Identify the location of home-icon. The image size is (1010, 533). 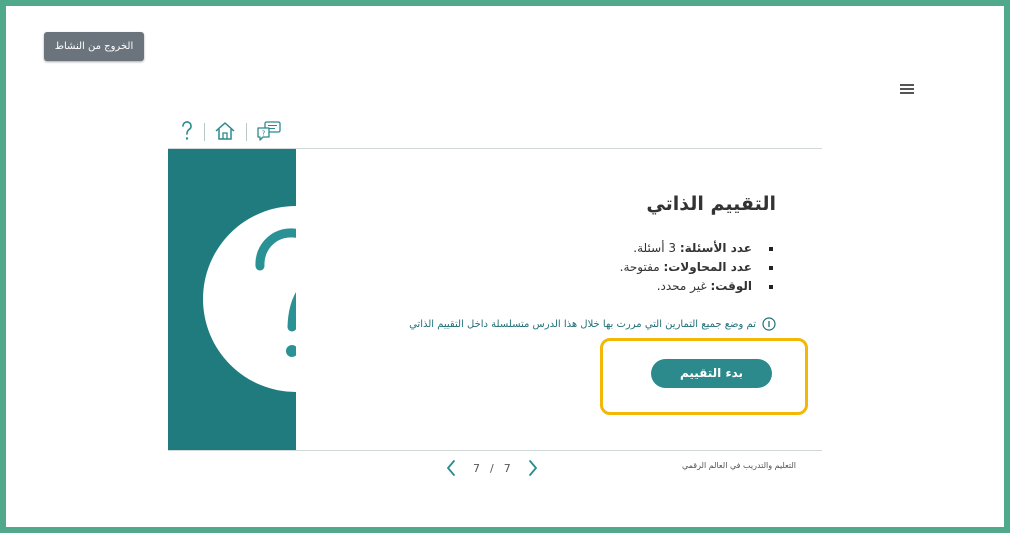
(225, 131).